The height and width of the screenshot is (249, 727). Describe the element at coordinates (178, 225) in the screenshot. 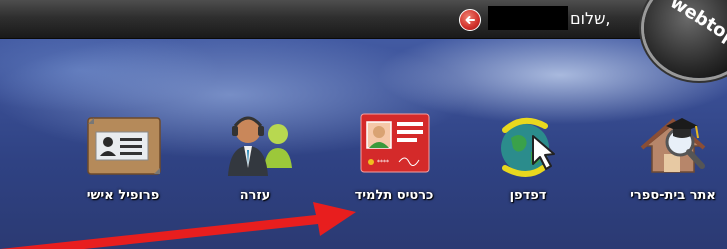

I see `annotation-arrow-icon` at that location.